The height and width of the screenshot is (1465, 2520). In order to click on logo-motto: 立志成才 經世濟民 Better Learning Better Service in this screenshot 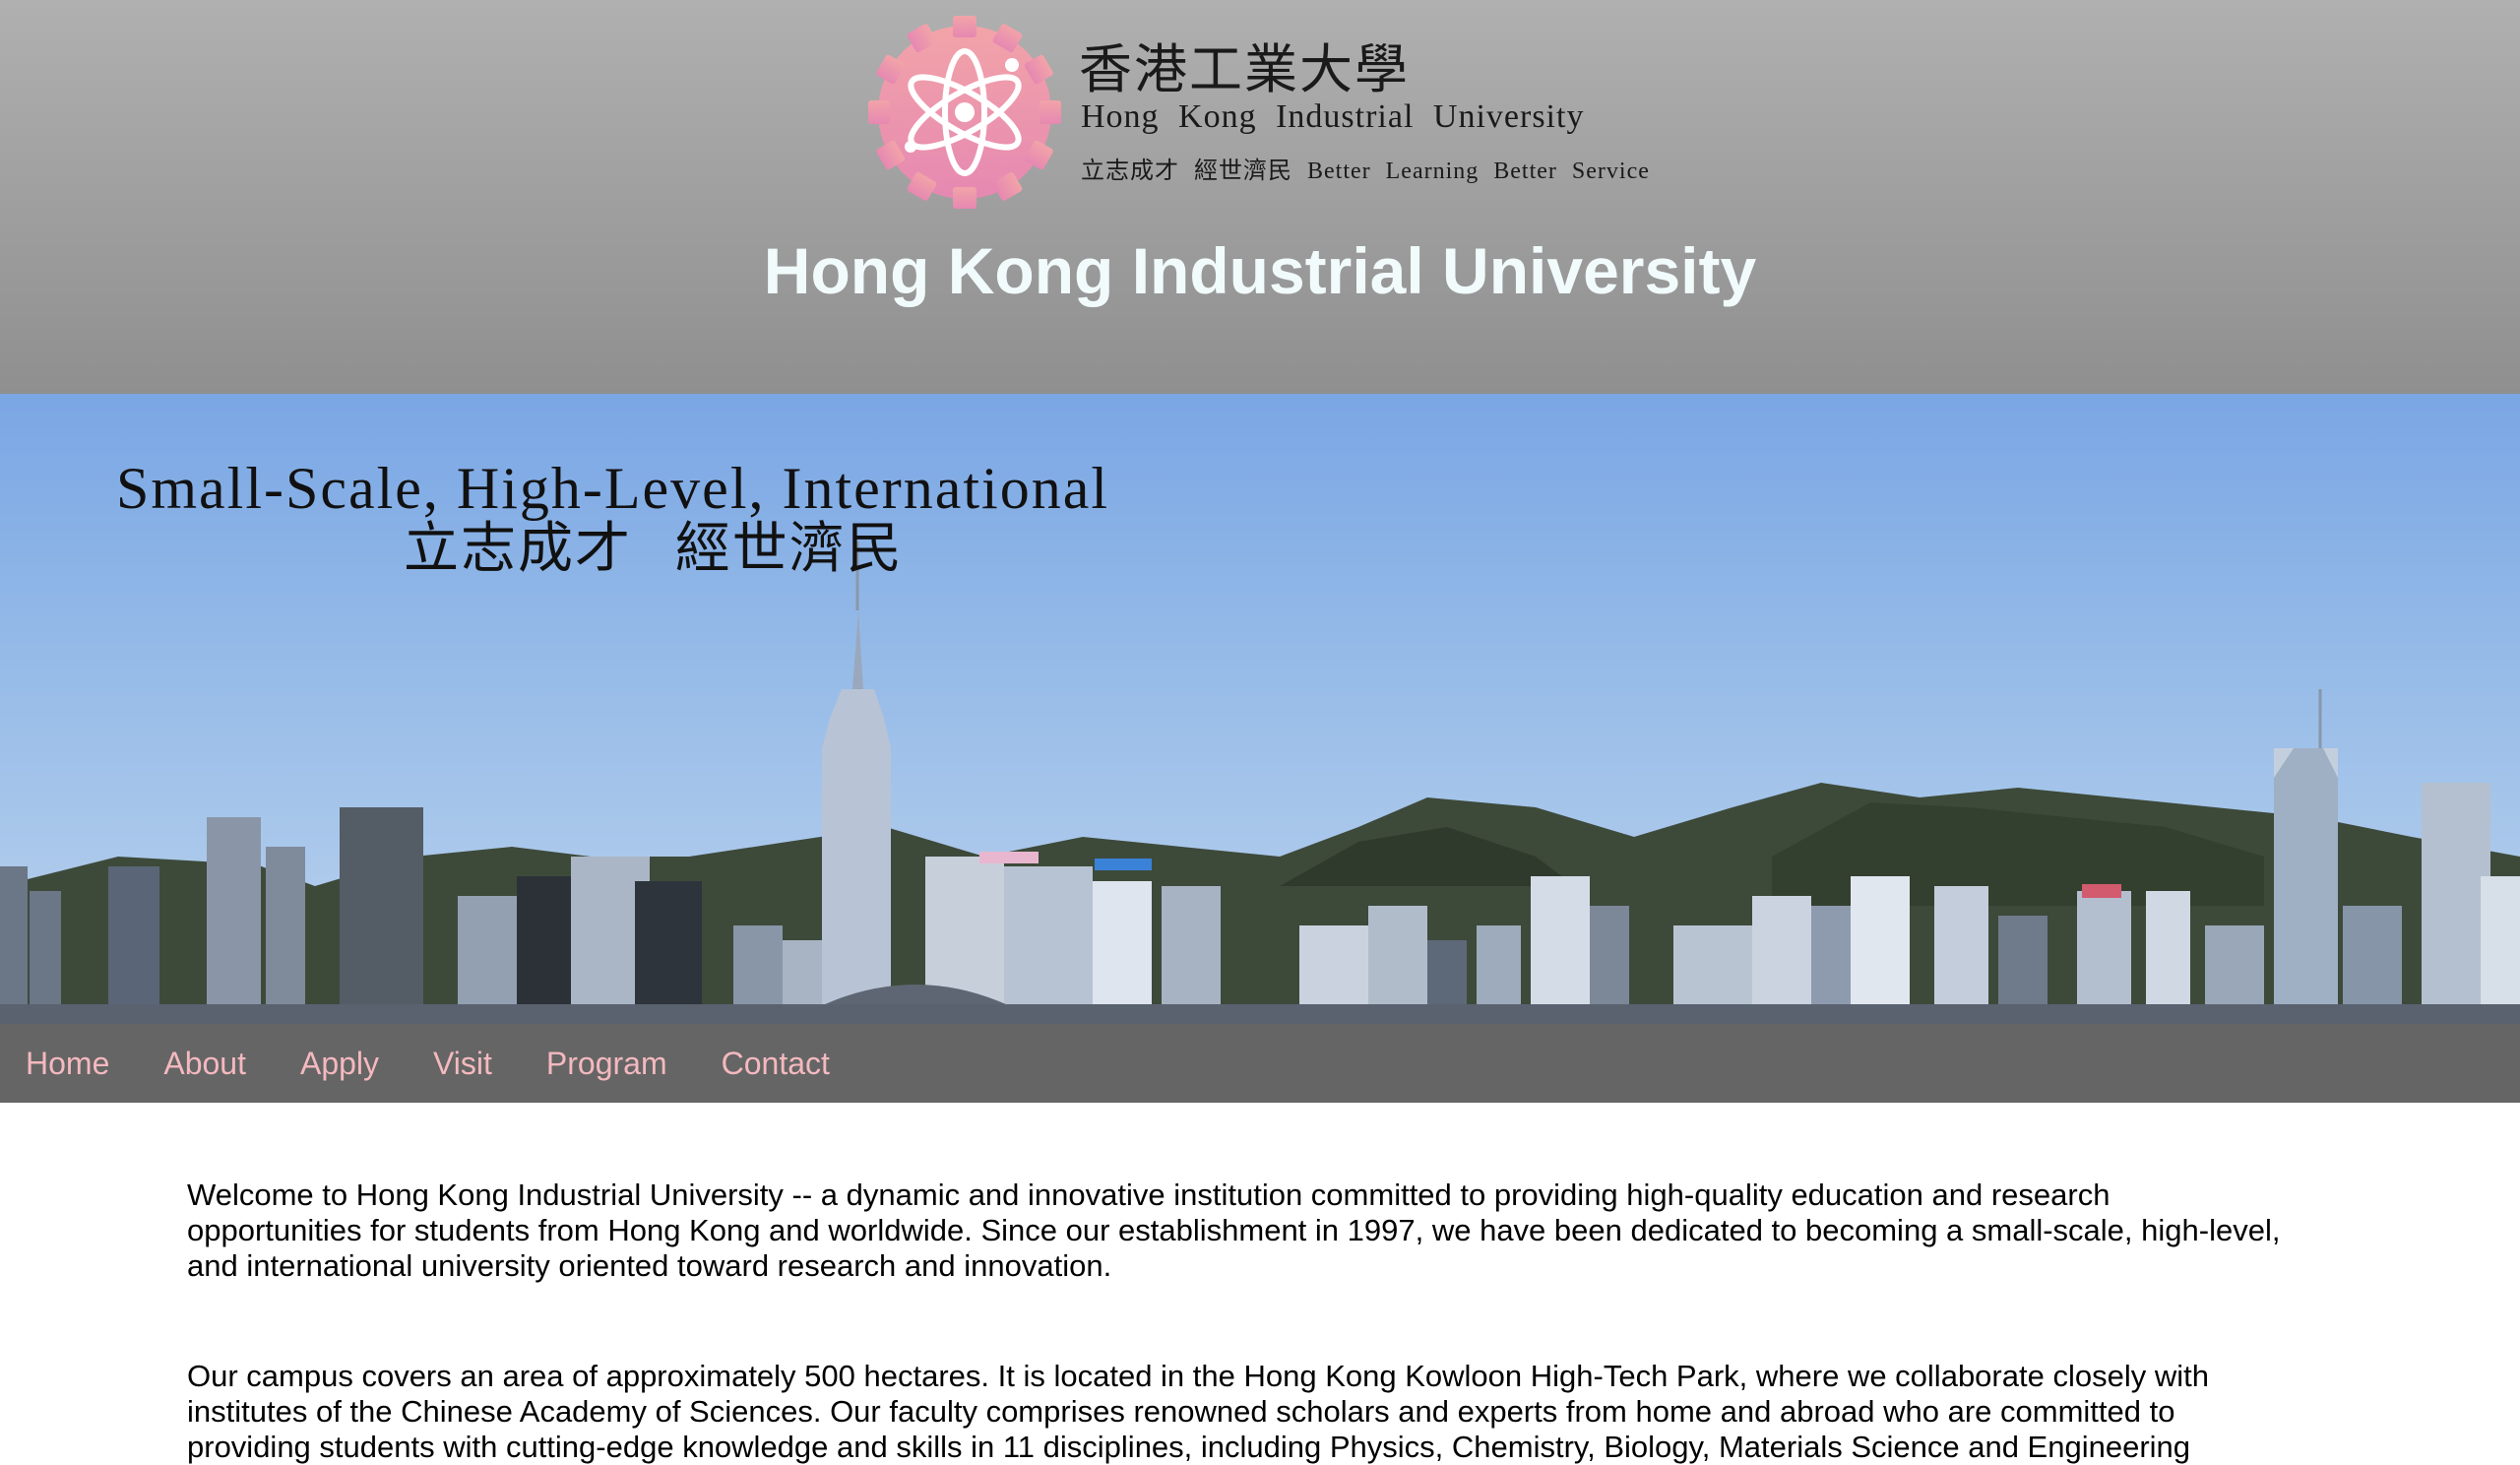, I will do `click(1365, 172)`.